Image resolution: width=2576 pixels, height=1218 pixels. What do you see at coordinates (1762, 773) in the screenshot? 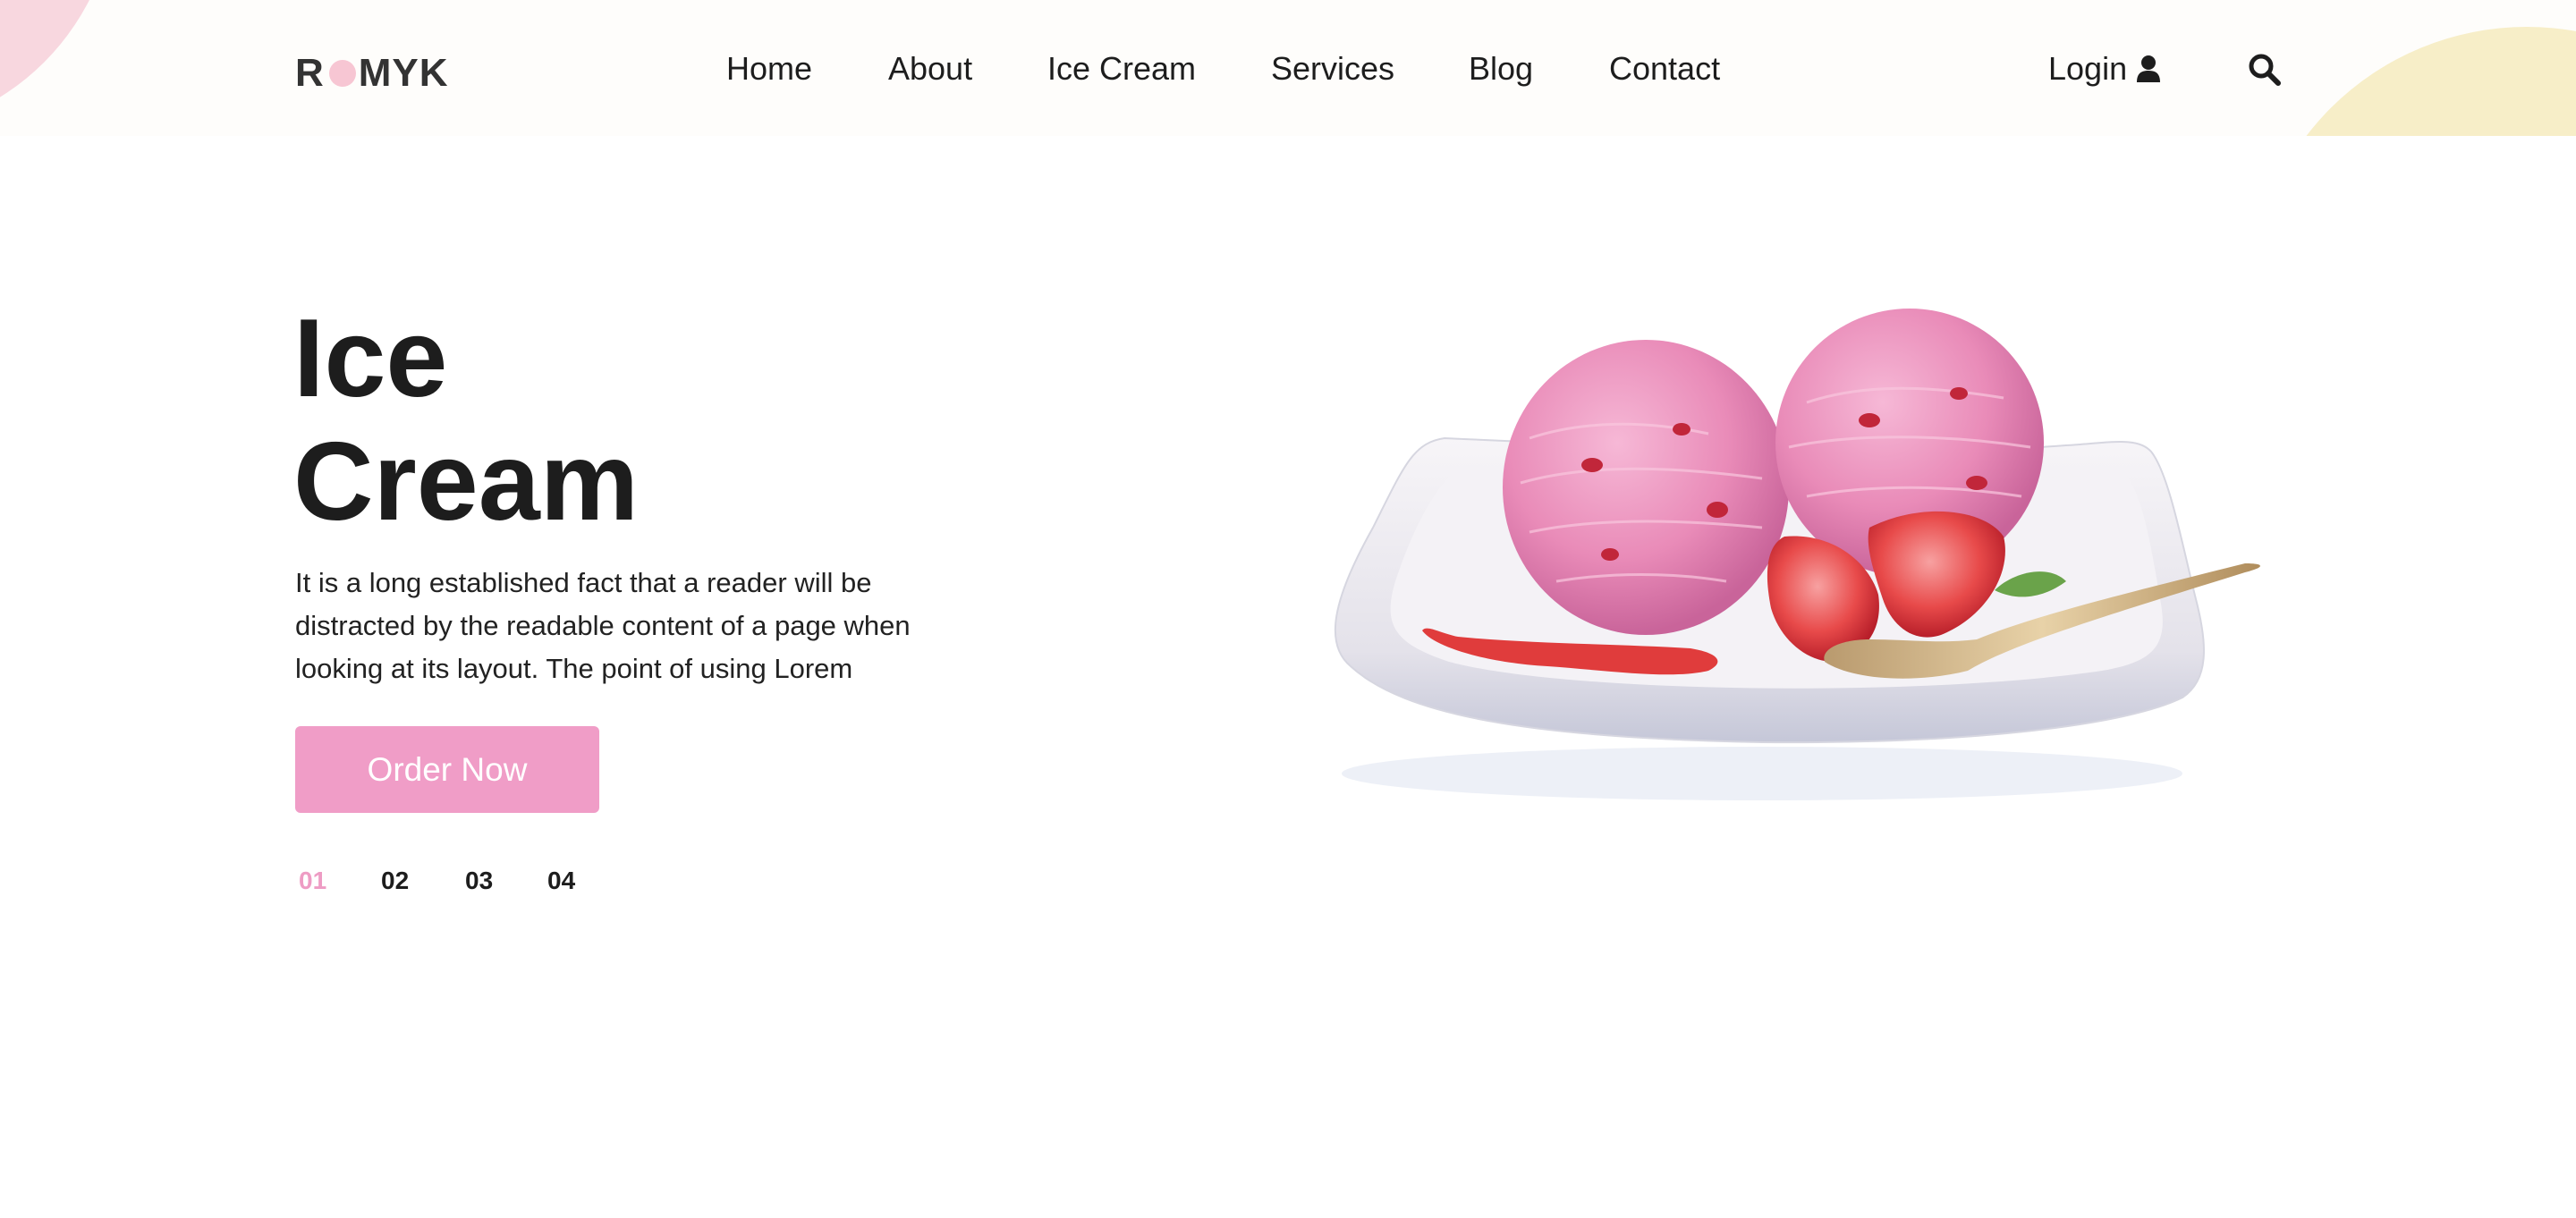
I see `plate-shadow` at bounding box center [1762, 773].